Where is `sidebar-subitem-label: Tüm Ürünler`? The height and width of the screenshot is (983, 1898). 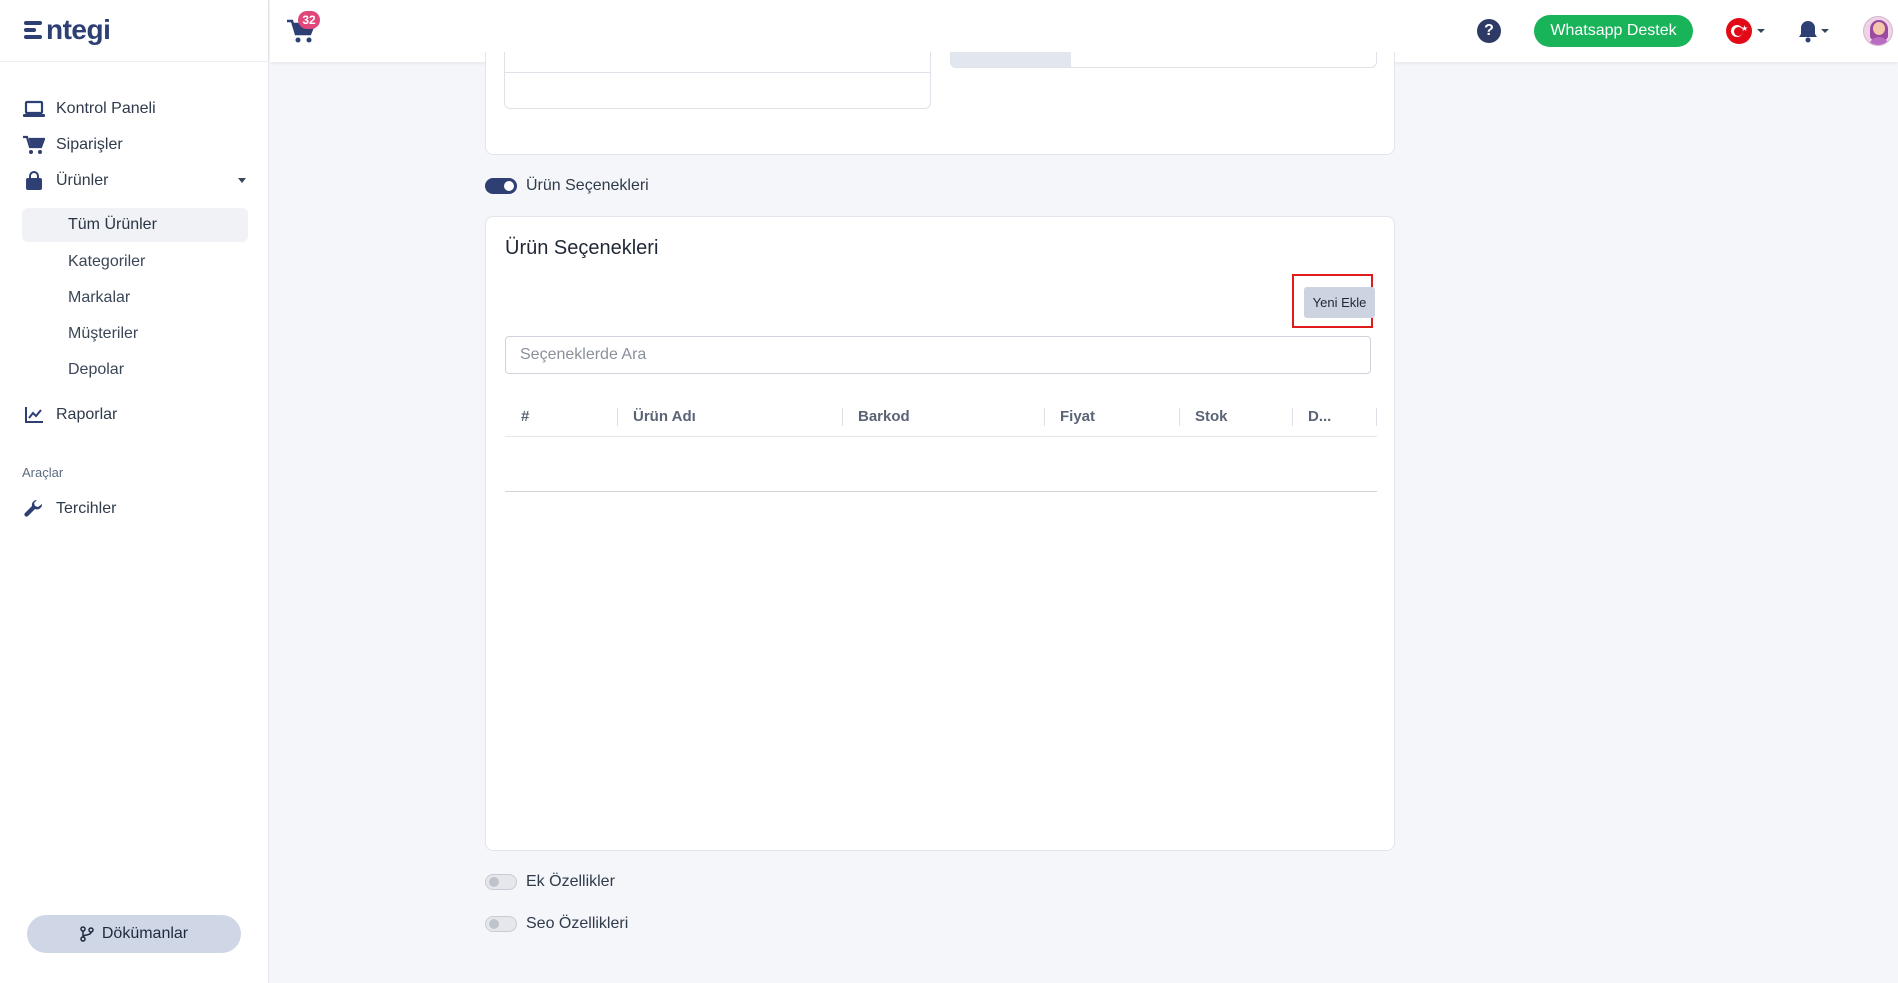
sidebar-subitem-label: Tüm Ürünler is located at coordinates (112, 224).